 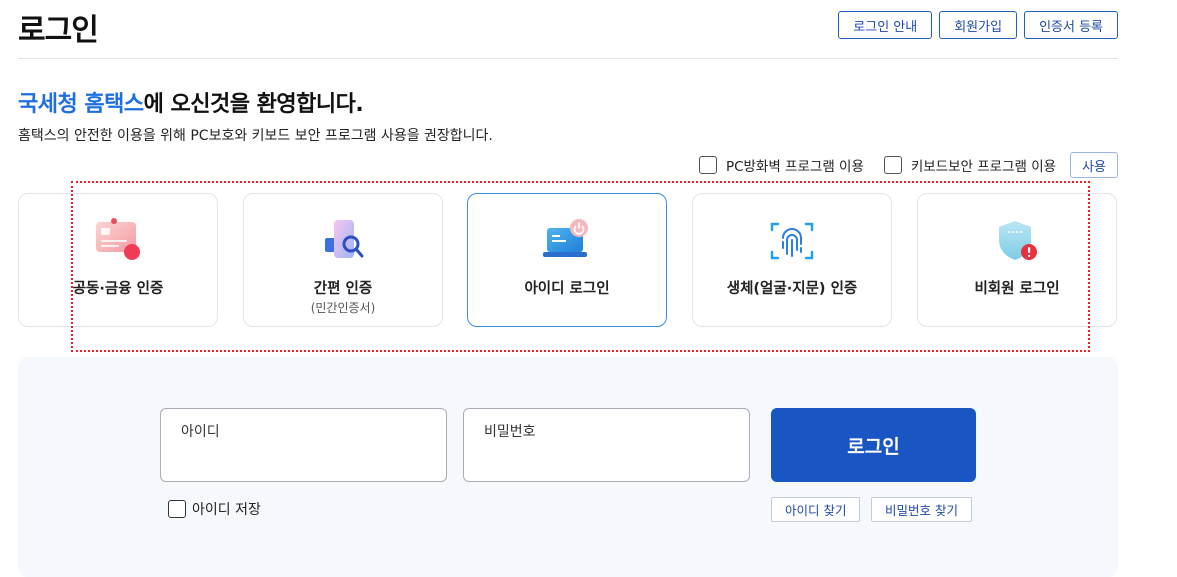 I want to click on security-options: PC방화벽 프로그램 이용 키보드보안 프로그램 이용 사용, so click(x=908, y=165).